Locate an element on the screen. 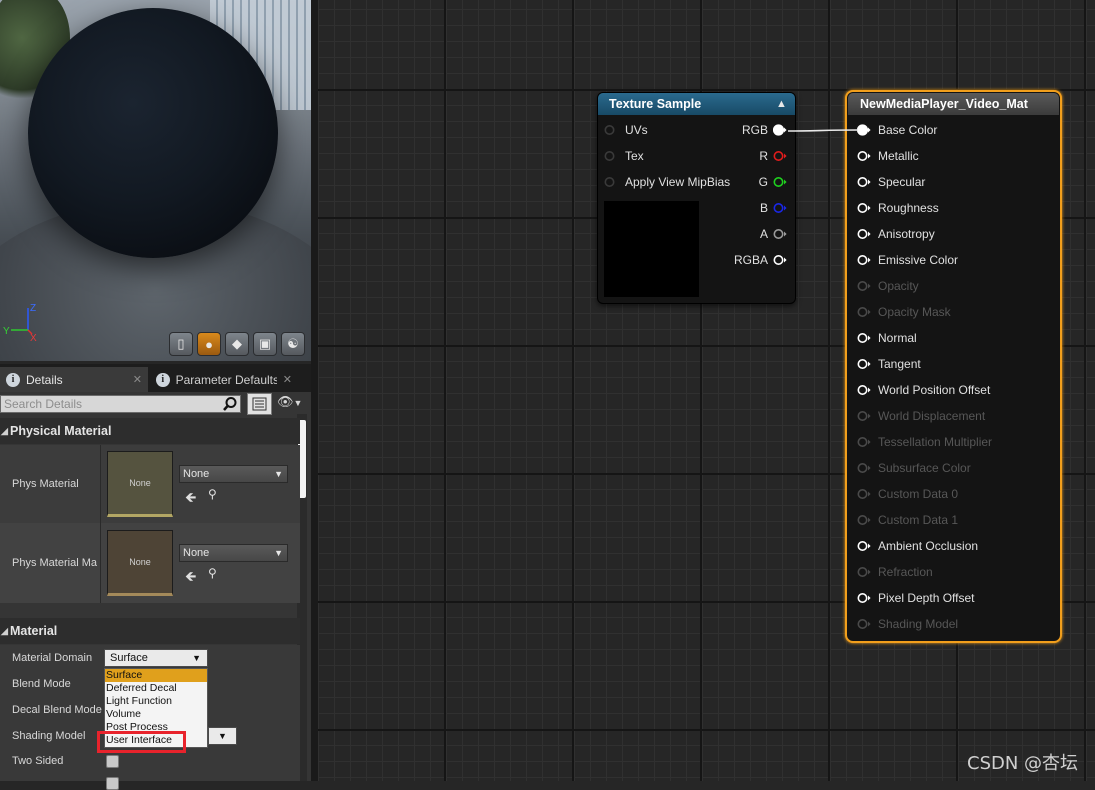  material-input-label: Roughness is located at coordinates (908, 208).